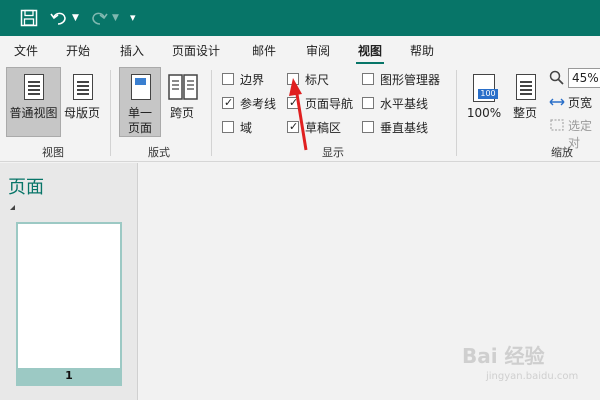  I want to click on whole-page-button: 整页, so click(525, 102).